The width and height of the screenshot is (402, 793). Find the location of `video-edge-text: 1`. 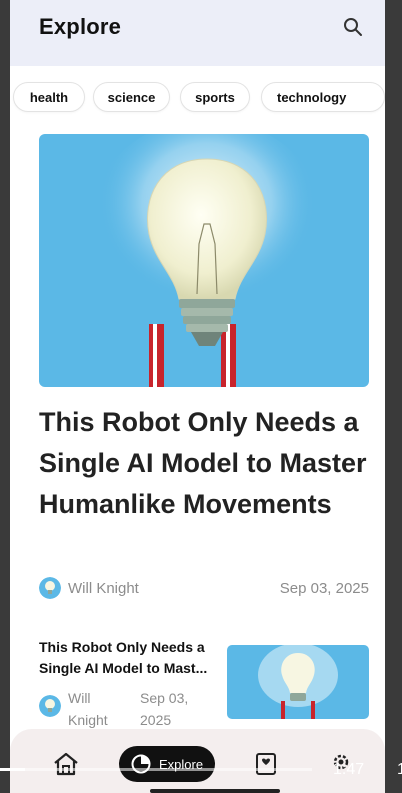

video-edge-text: 1 is located at coordinates (399, 769).